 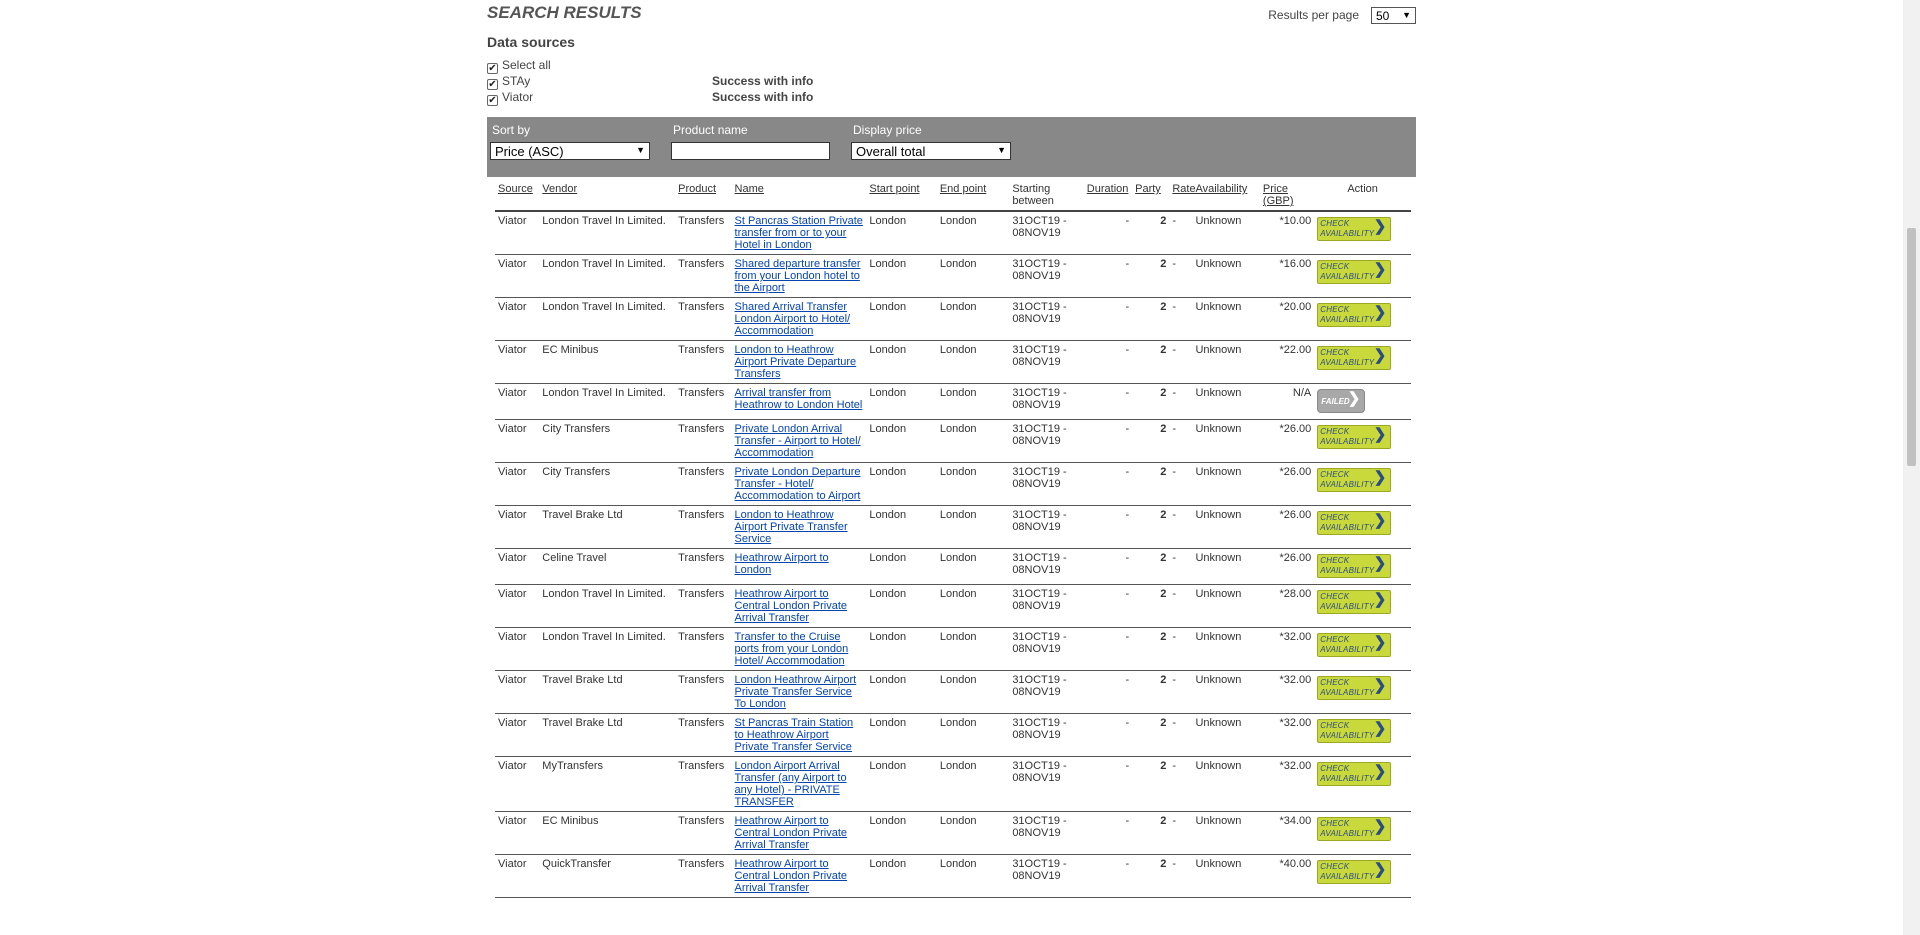 What do you see at coordinates (492, 84) in the screenshot?
I see `stay-checkbox: ✔` at bounding box center [492, 84].